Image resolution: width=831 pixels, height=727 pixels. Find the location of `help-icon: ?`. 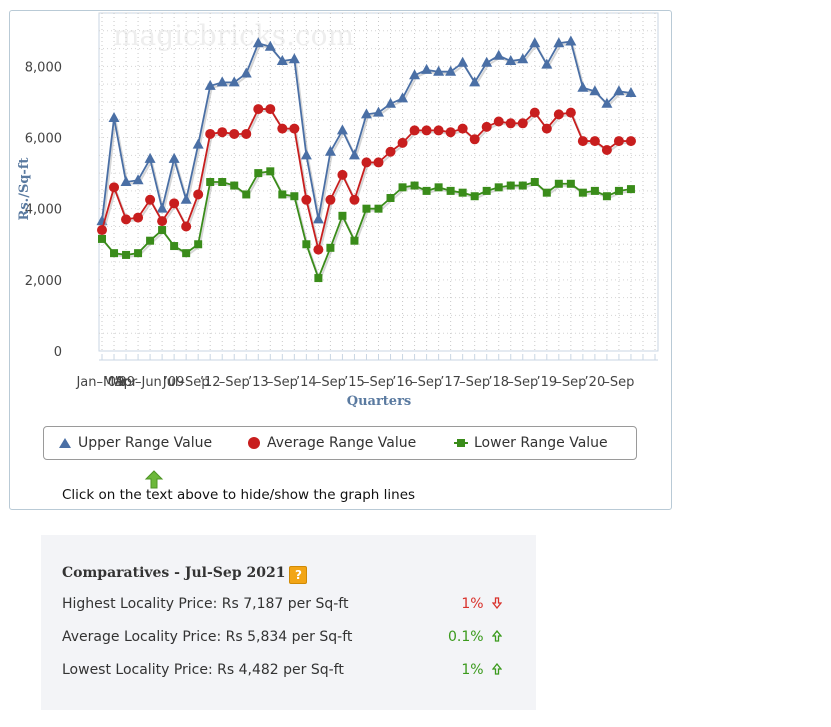

help-icon: ? is located at coordinates (298, 575).